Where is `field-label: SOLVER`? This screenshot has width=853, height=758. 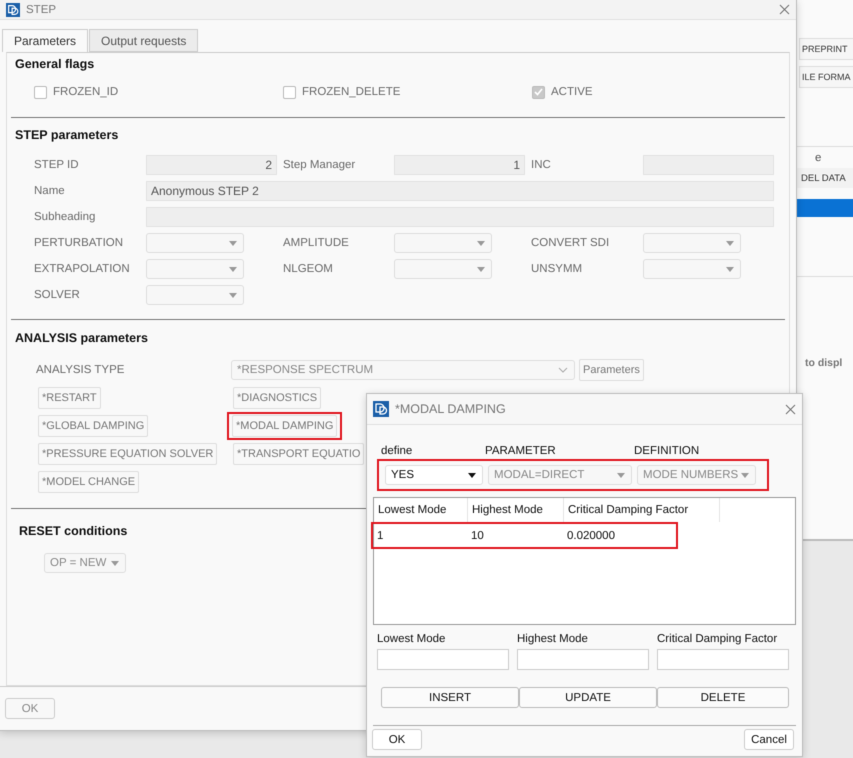 field-label: SOLVER is located at coordinates (57, 295).